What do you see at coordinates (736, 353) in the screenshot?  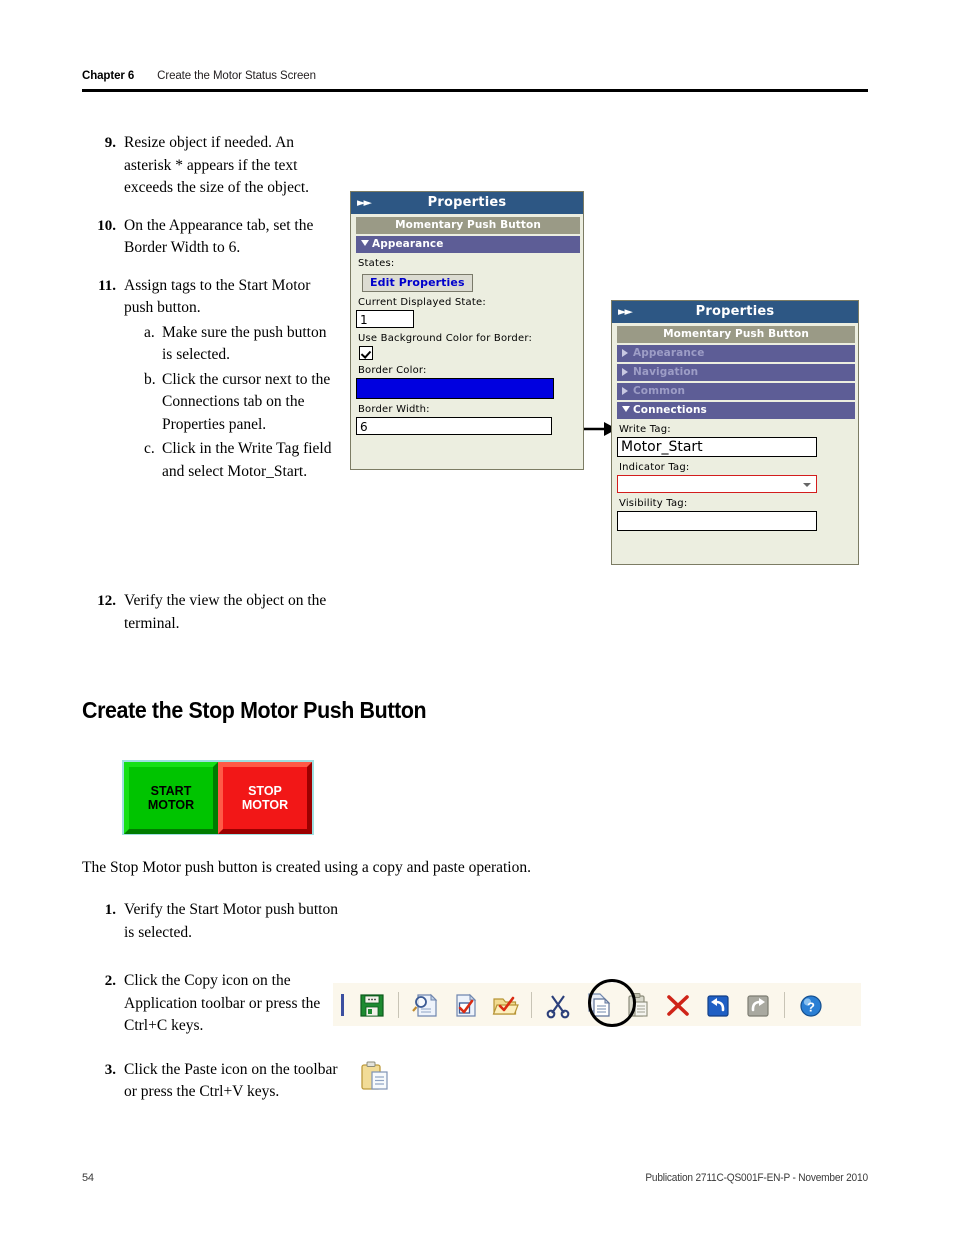 I see `tab-appearance: Appearance` at bounding box center [736, 353].